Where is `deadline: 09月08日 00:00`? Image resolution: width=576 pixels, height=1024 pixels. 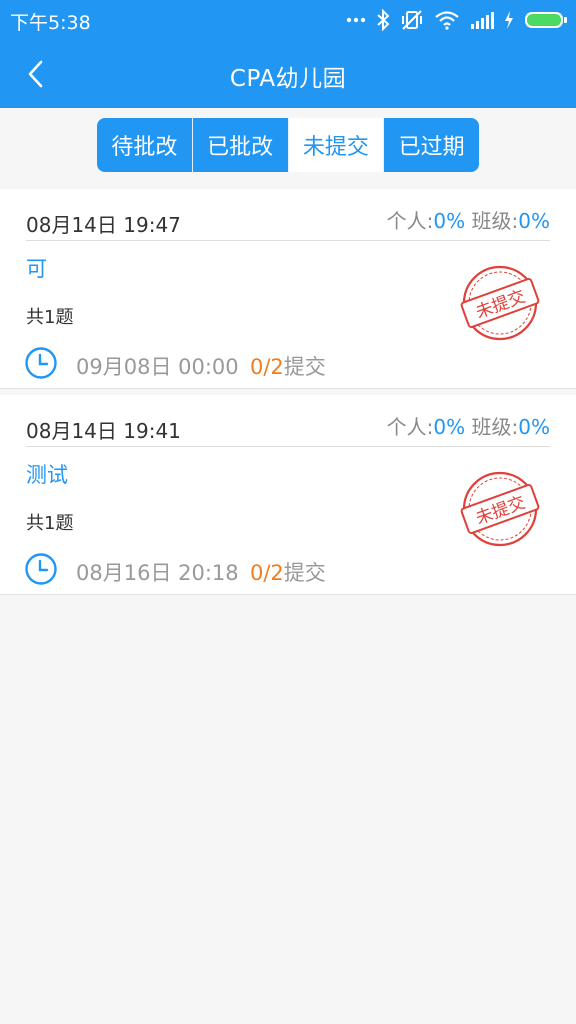 deadline: 09月08日 00:00 is located at coordinates (157, 367).